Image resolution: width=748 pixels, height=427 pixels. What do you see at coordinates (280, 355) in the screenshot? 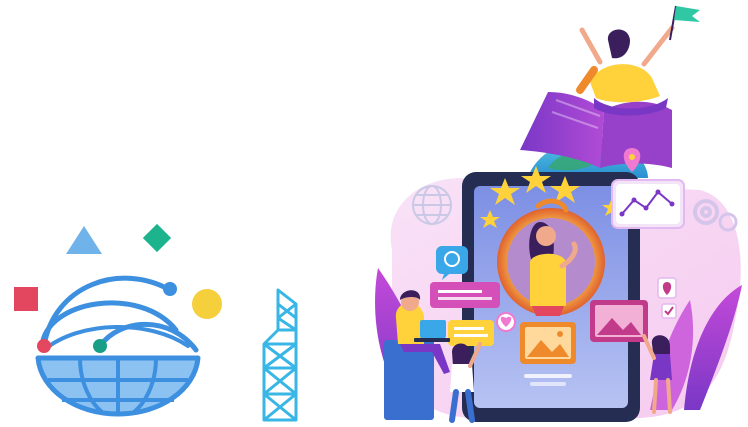
I see `lattice-tower-icon` at bounding box center [280, 355].